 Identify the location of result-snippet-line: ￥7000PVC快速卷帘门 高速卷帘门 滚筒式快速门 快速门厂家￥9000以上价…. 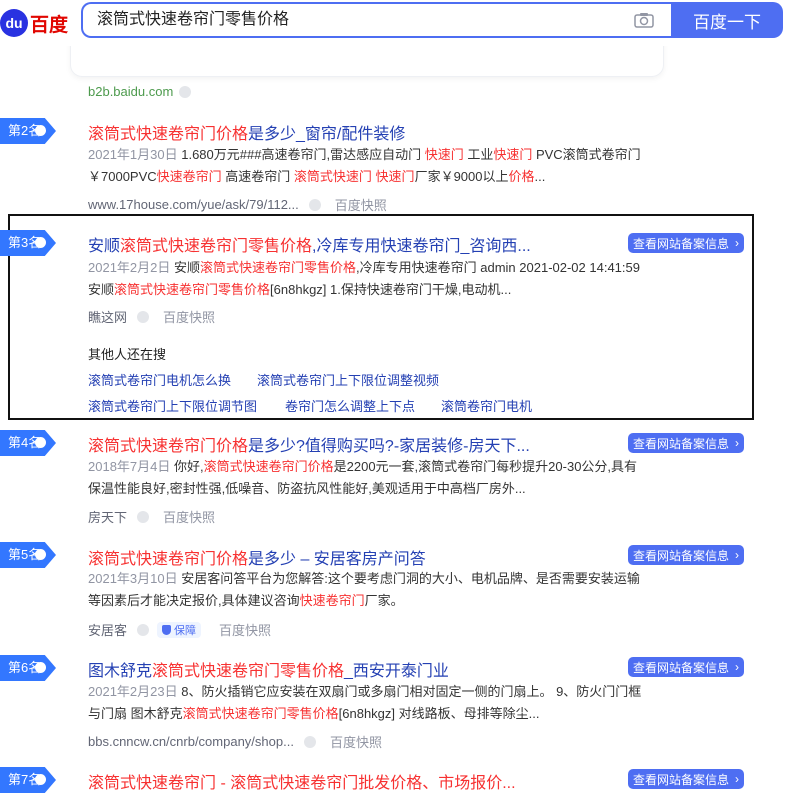
(368, 177).